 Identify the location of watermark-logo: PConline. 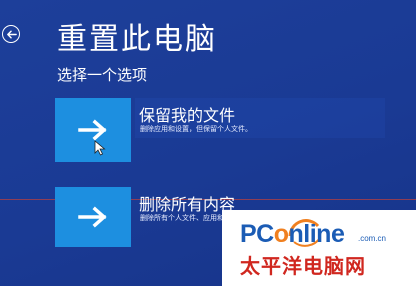
(292, 234).